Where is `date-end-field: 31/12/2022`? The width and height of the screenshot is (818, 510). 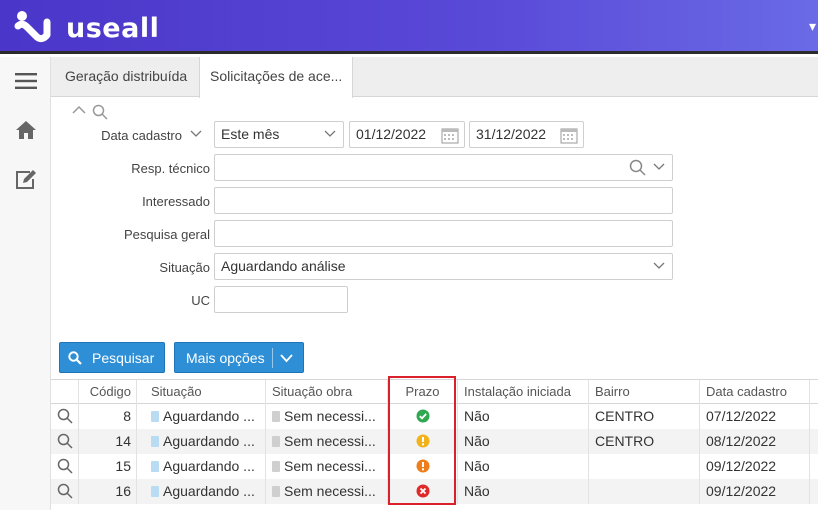 date-end-field: 31/12/2022 is located at coordinates (526, 134).